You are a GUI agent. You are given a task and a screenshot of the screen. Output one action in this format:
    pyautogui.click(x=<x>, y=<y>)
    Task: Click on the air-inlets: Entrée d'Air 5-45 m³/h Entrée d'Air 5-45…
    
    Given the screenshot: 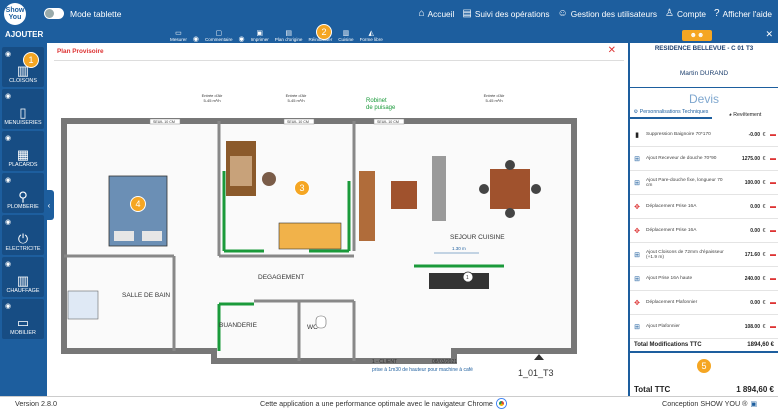 What is the action you would take?
    pyautogui.click(x=353, y=98)
    